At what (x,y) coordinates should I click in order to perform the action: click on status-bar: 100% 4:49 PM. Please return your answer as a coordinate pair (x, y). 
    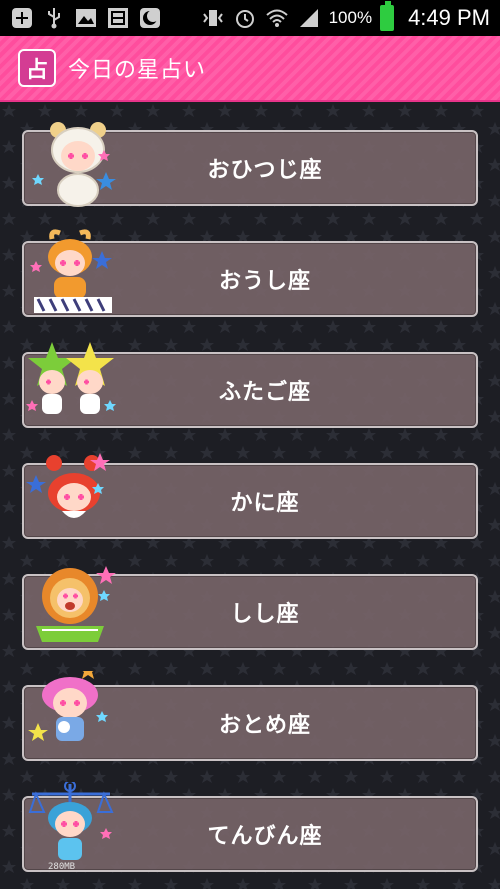
    Looking at the image, I should click on (250, 18).